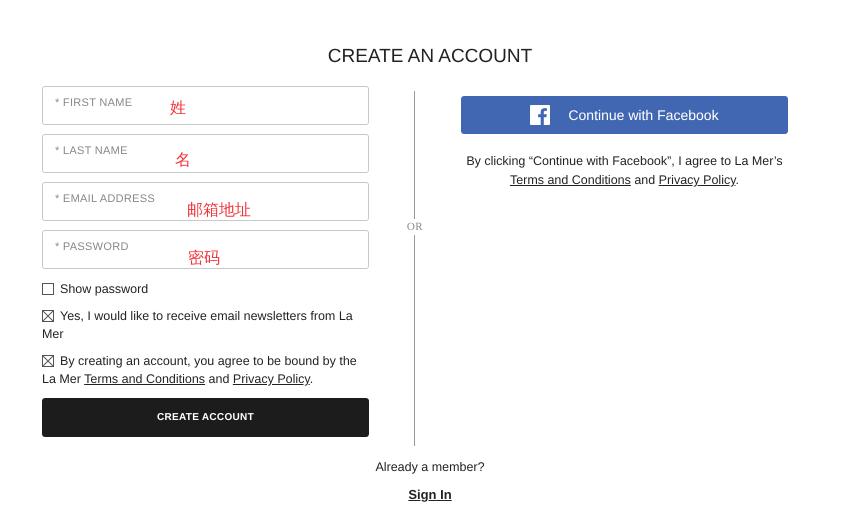 Image resolution: width=860 pixels, height=517 pixels. Describe the element at coordinates (205, 417) in the screenshot. I see `create-account-button: CREATE ACCOUNT` at that location.